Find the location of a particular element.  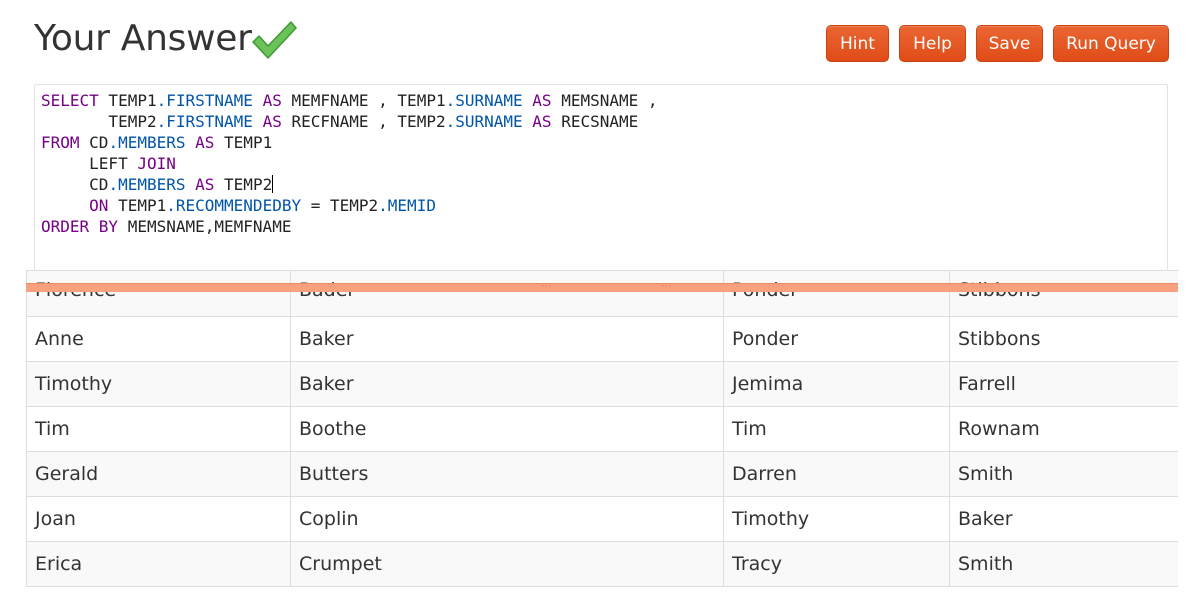

table-cell: Rownam is located at coordinates (1063, 429).